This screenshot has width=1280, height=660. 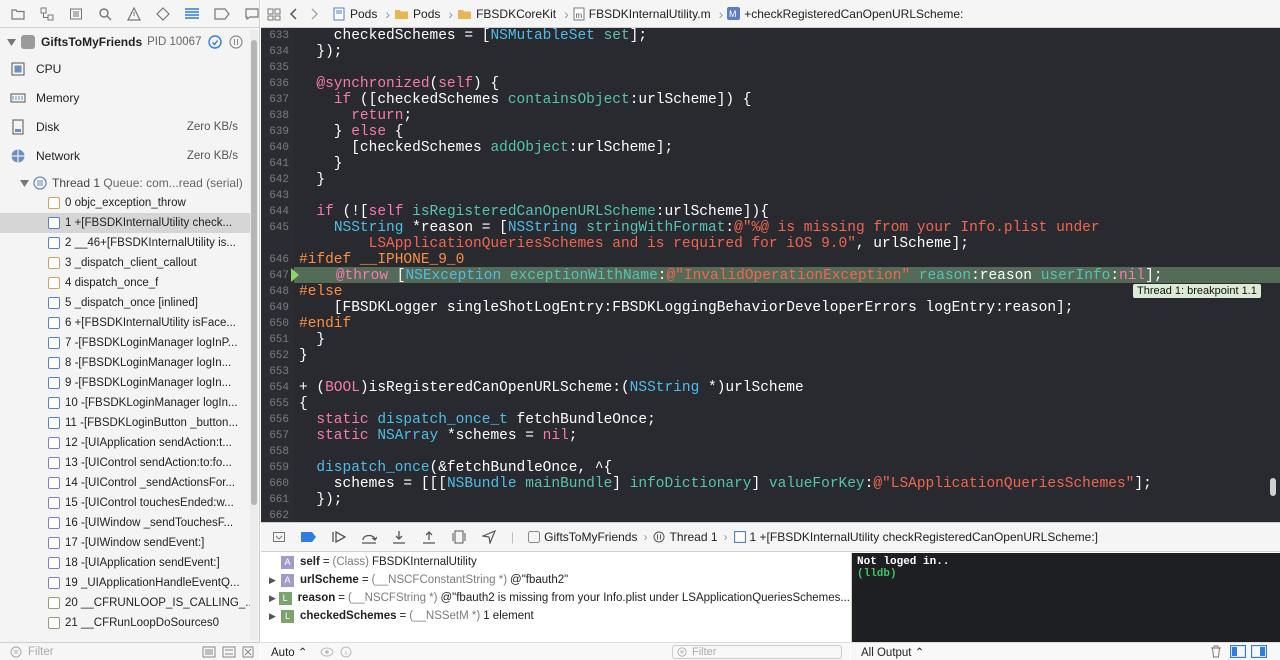 What do you see at coordinates (489, 537) in the screenshot?
I see `location-icon` at bounding box center [489, 537].